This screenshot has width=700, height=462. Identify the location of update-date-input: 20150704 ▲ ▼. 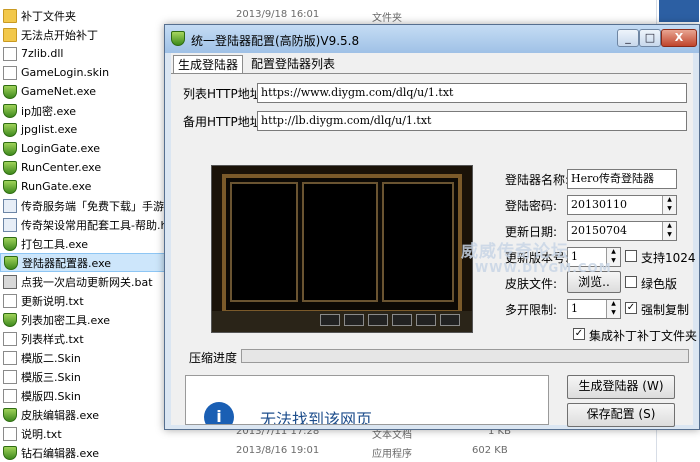
(622, 231).